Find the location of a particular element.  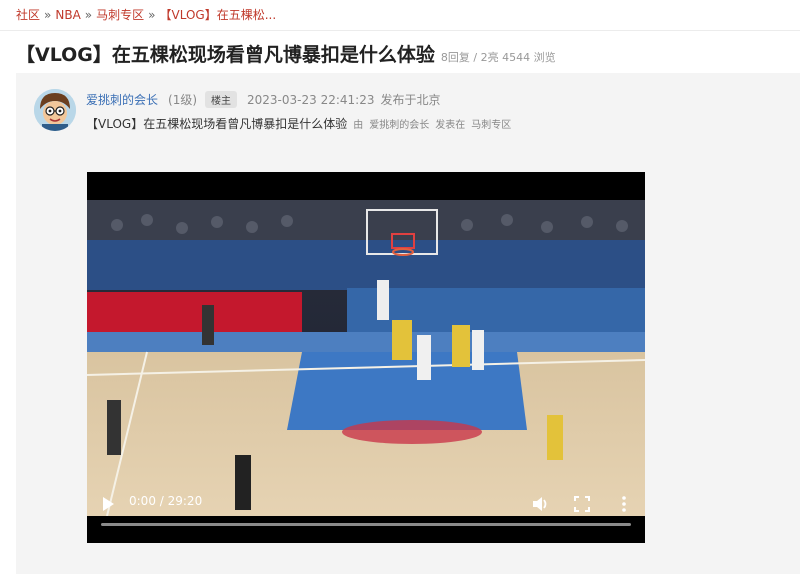

author-level: (1级) is located at coordinates (183, 100).